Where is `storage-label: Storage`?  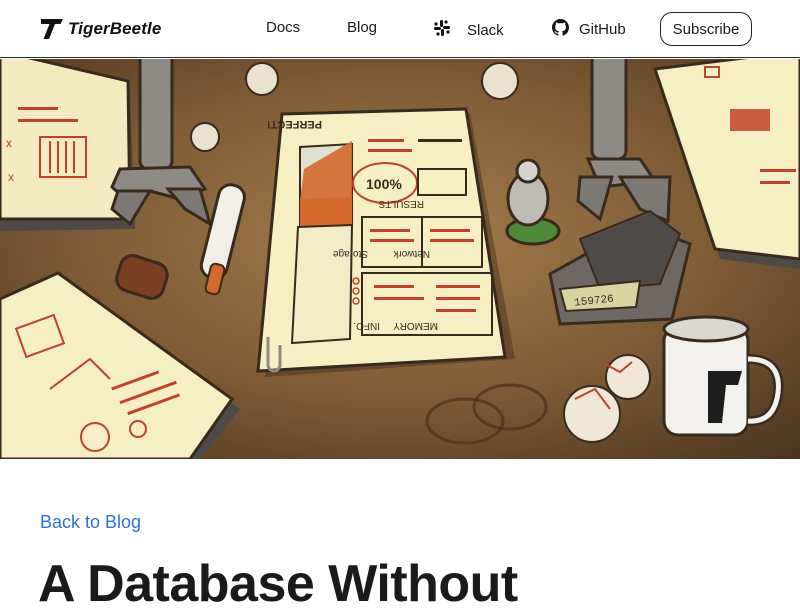 storage-label: Storage is located at coordinates (350, 253).